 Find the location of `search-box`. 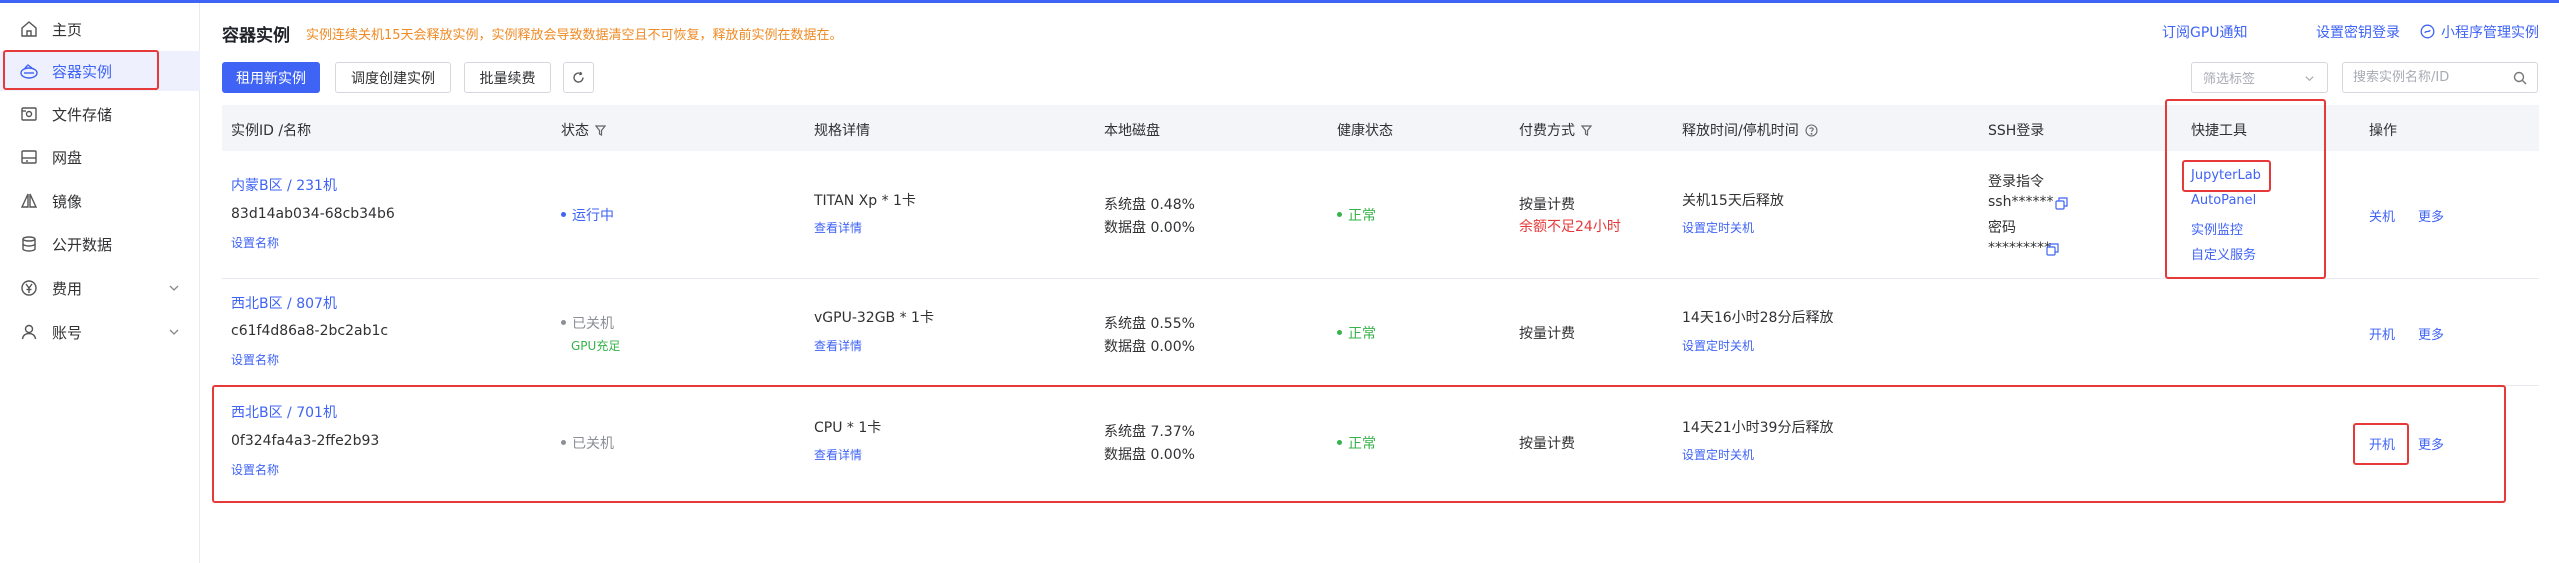

search-box is located at coordinates (2440, 77).